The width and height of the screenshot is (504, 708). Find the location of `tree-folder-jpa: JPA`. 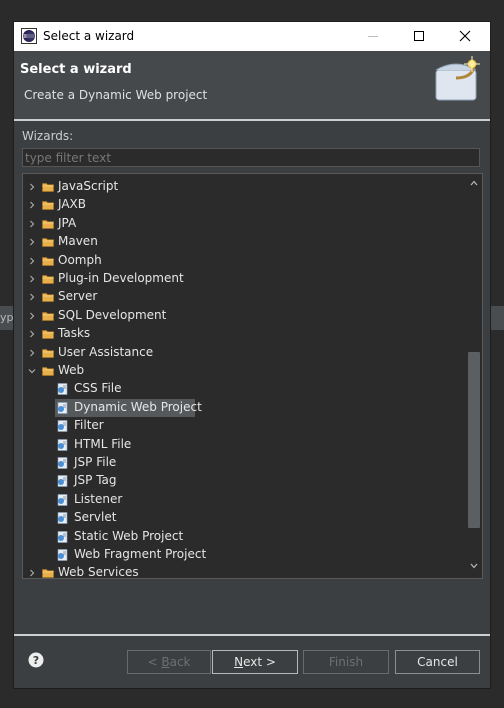

tree-folder-jpa: JPA is located at coordinates (243, 224).